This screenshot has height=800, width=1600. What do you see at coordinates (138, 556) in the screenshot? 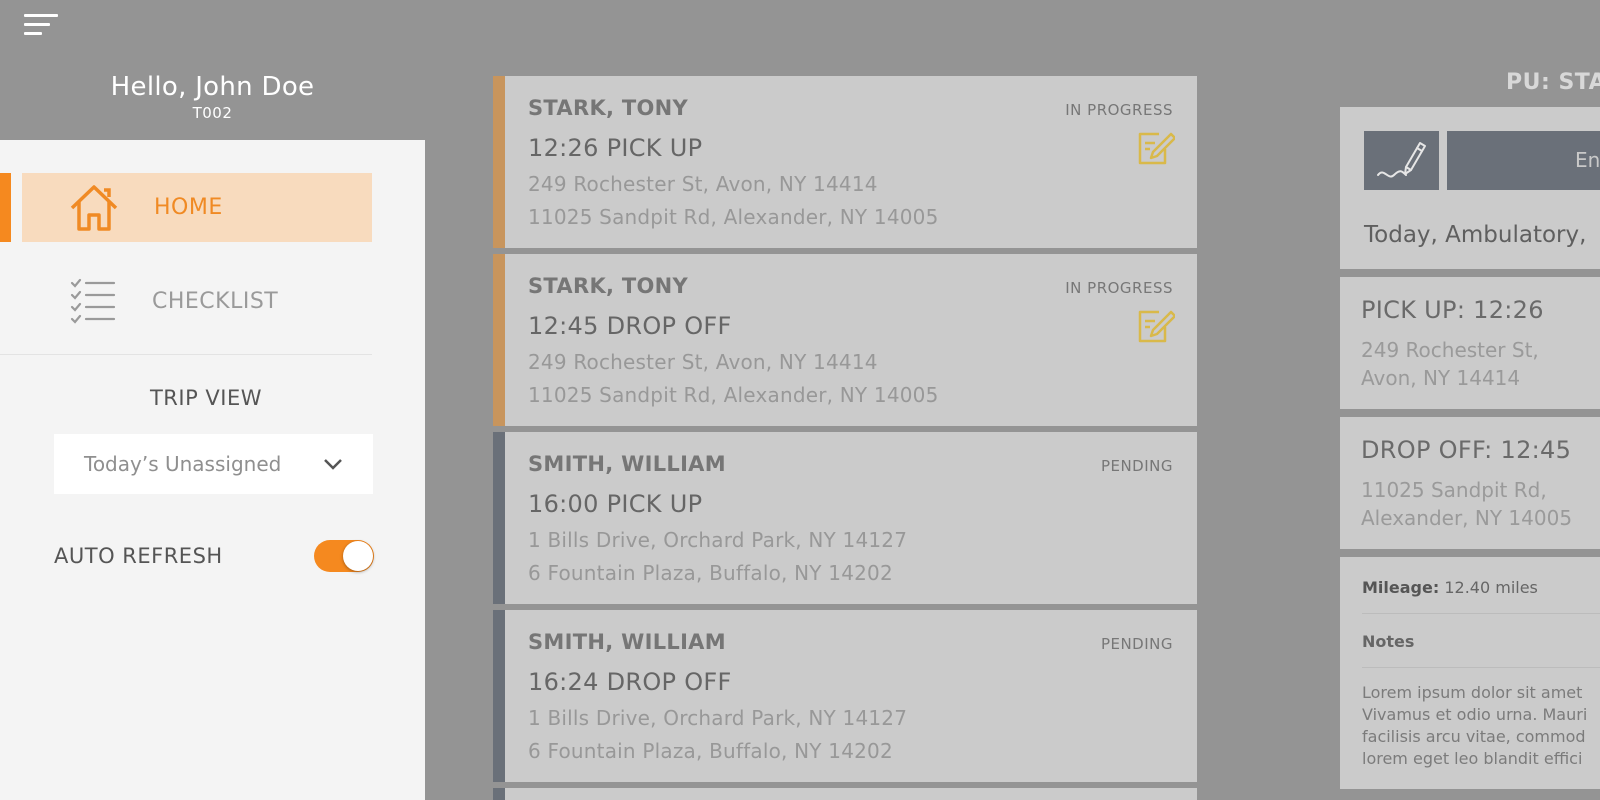
I see `auto-refresh-label: AUTO REFRESH` at bounding box center [138, 556].